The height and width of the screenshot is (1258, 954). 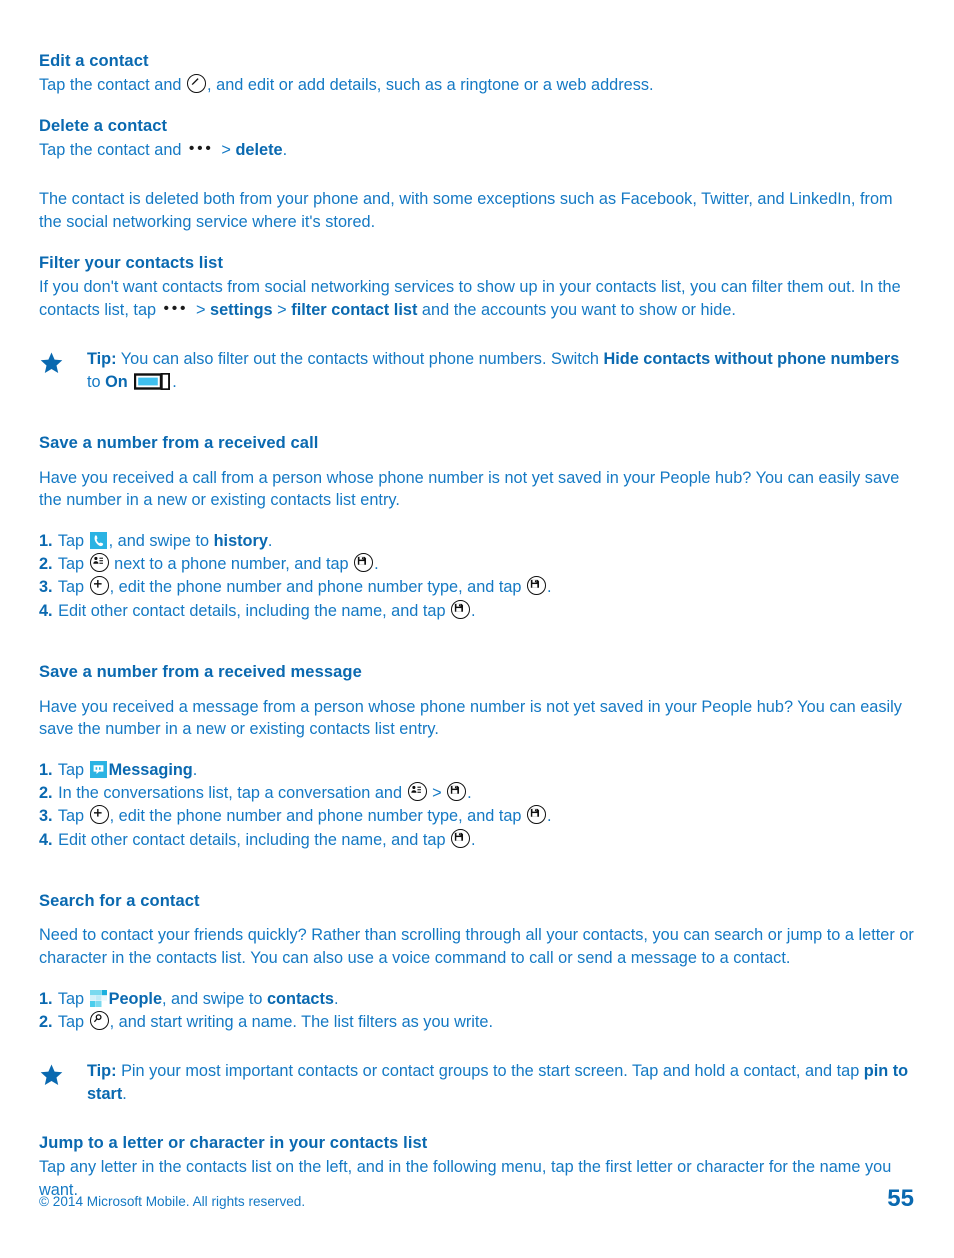 I want to click on text-run: to, so click(x=96, y=381).